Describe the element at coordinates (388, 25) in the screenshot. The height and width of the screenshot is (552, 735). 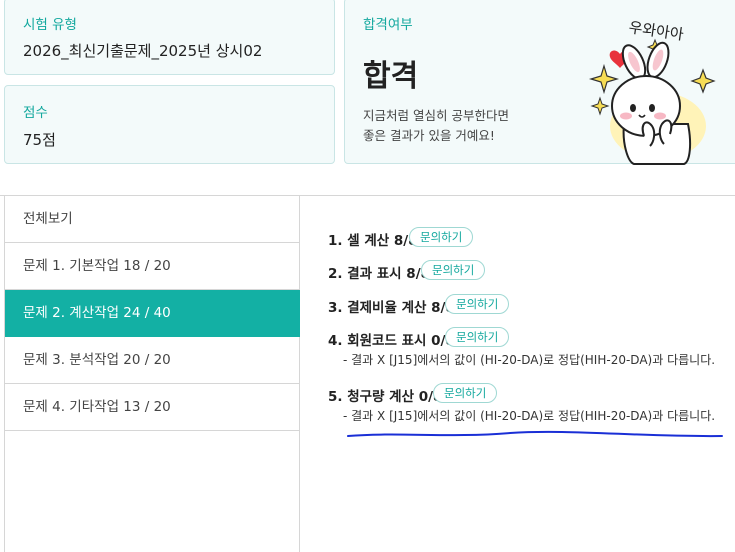
I see `result-label: 합격여부` at that location.